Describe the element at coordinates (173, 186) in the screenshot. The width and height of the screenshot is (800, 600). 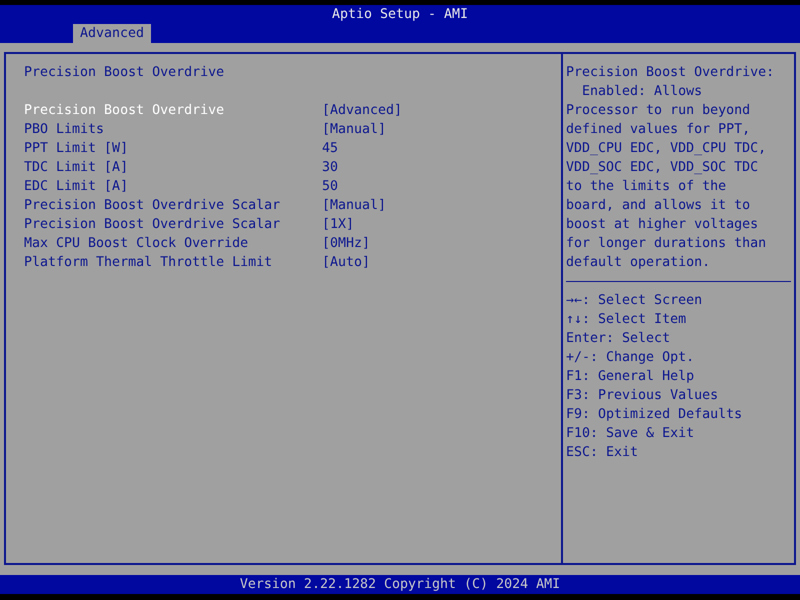
I see `setting-label: EDC Limit [A]` at that location.